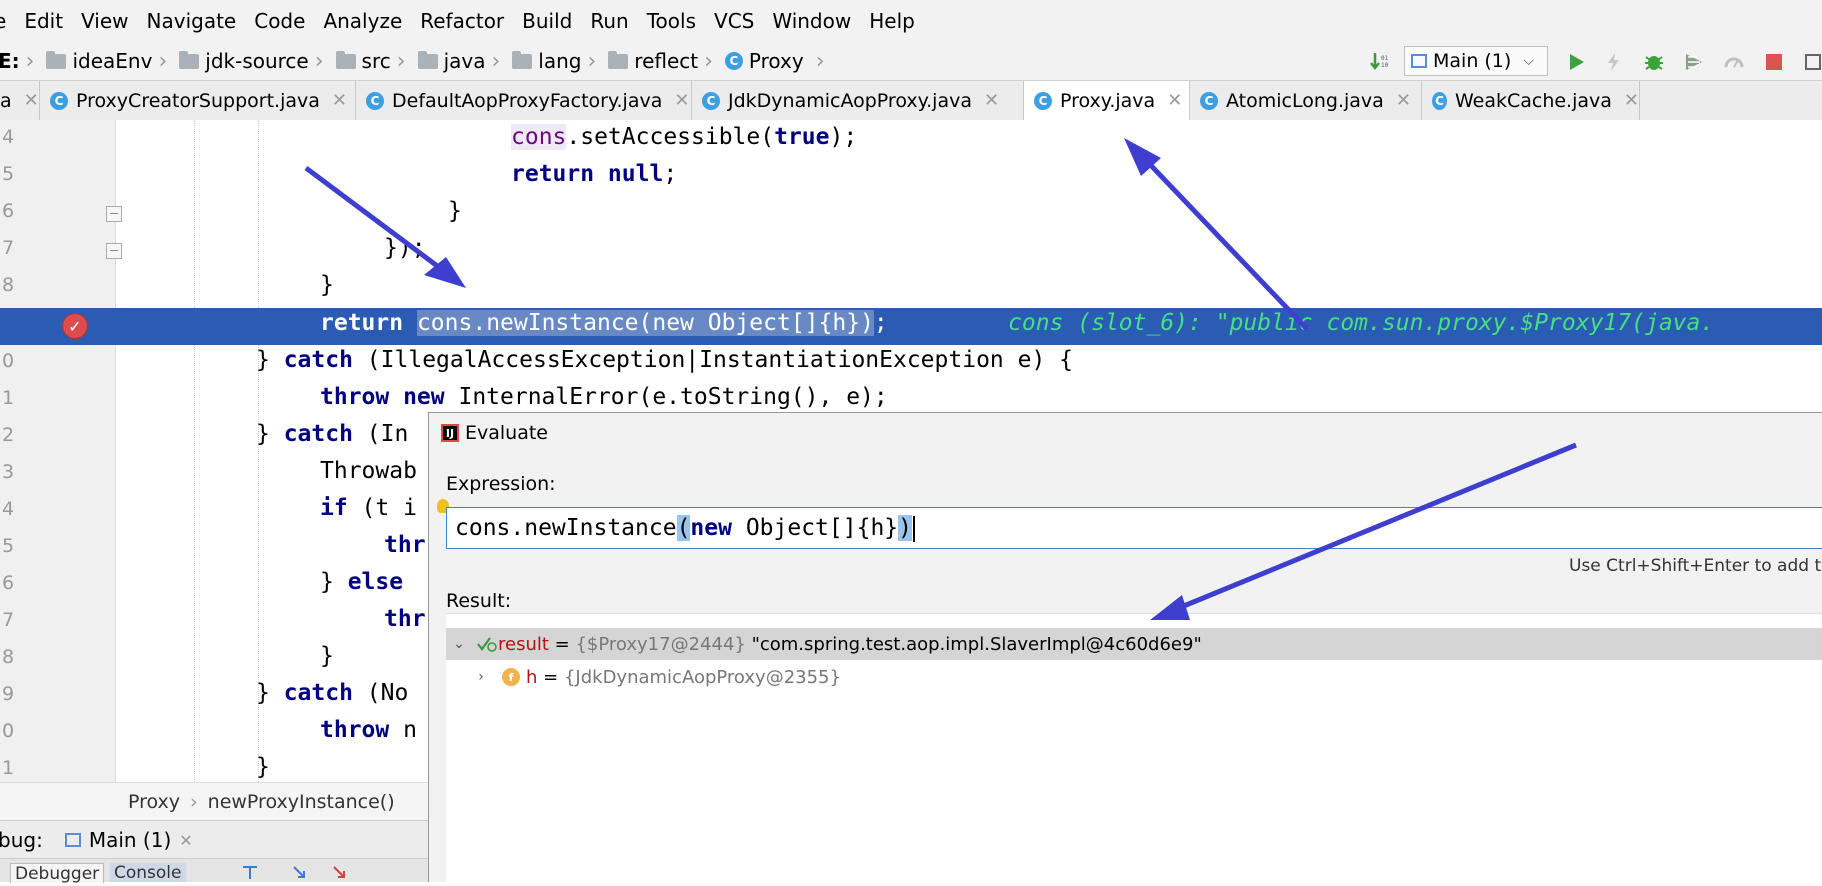 The width and height of the screenshot is (1822, 886). I want to click on tab-label: DefaultAopProxyFactory.java, so click(527, 100).